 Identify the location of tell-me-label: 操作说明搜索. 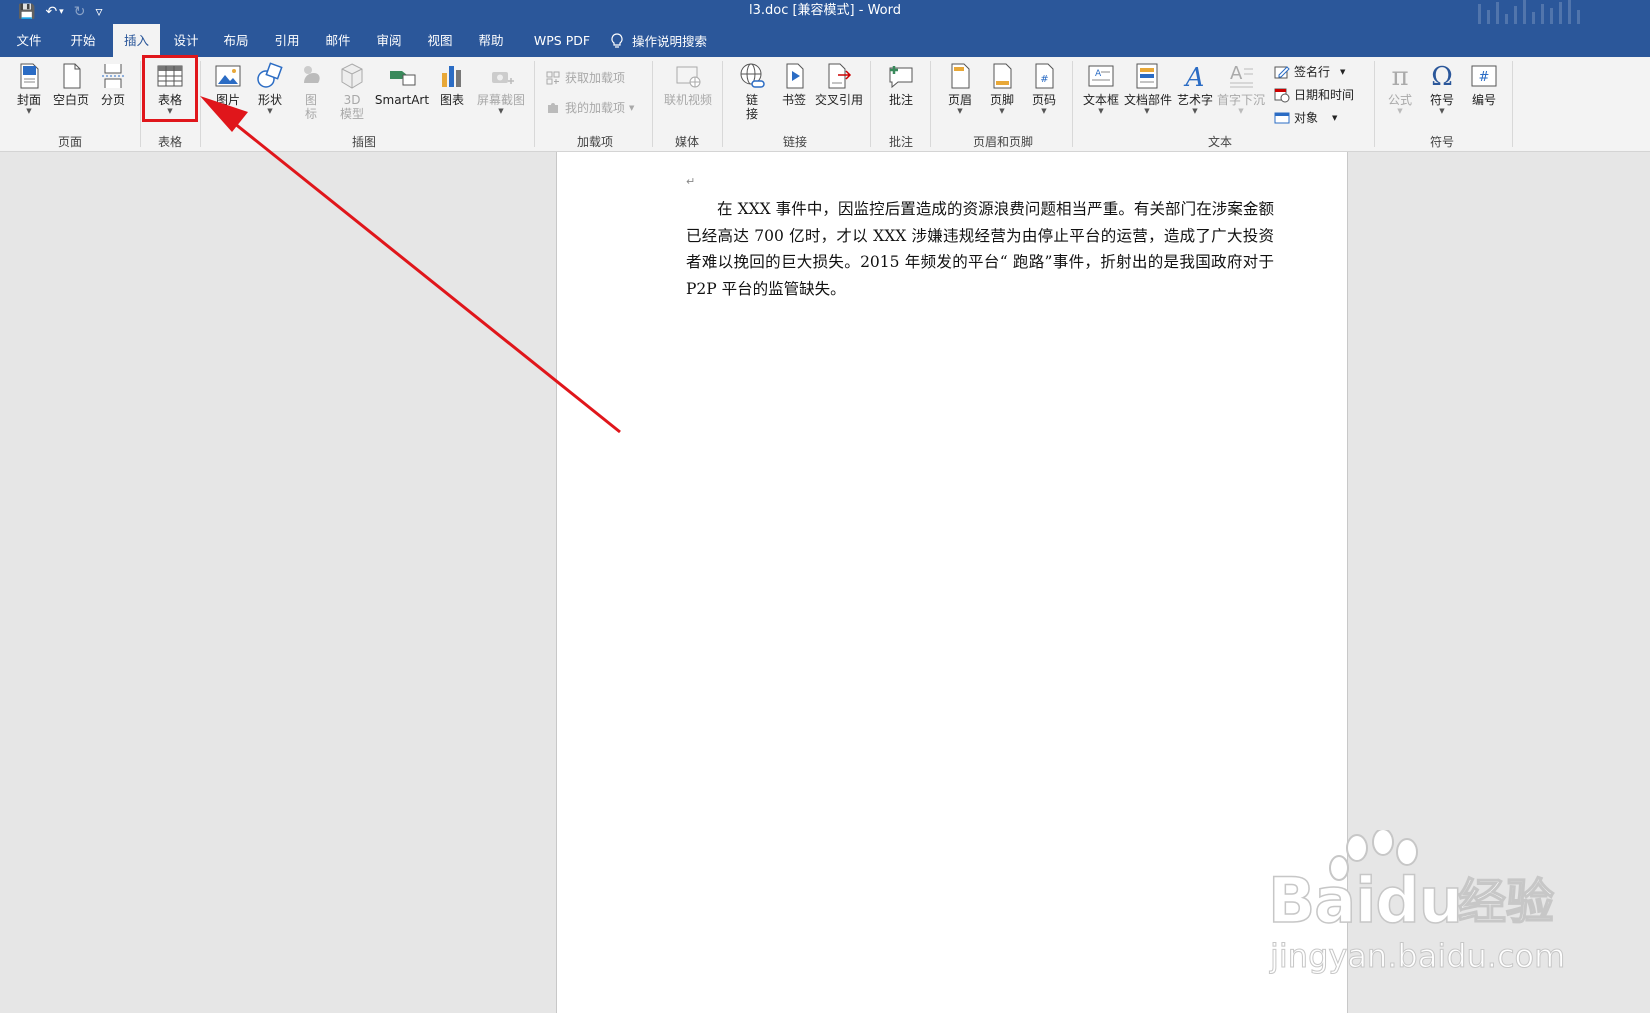
(670, 41).